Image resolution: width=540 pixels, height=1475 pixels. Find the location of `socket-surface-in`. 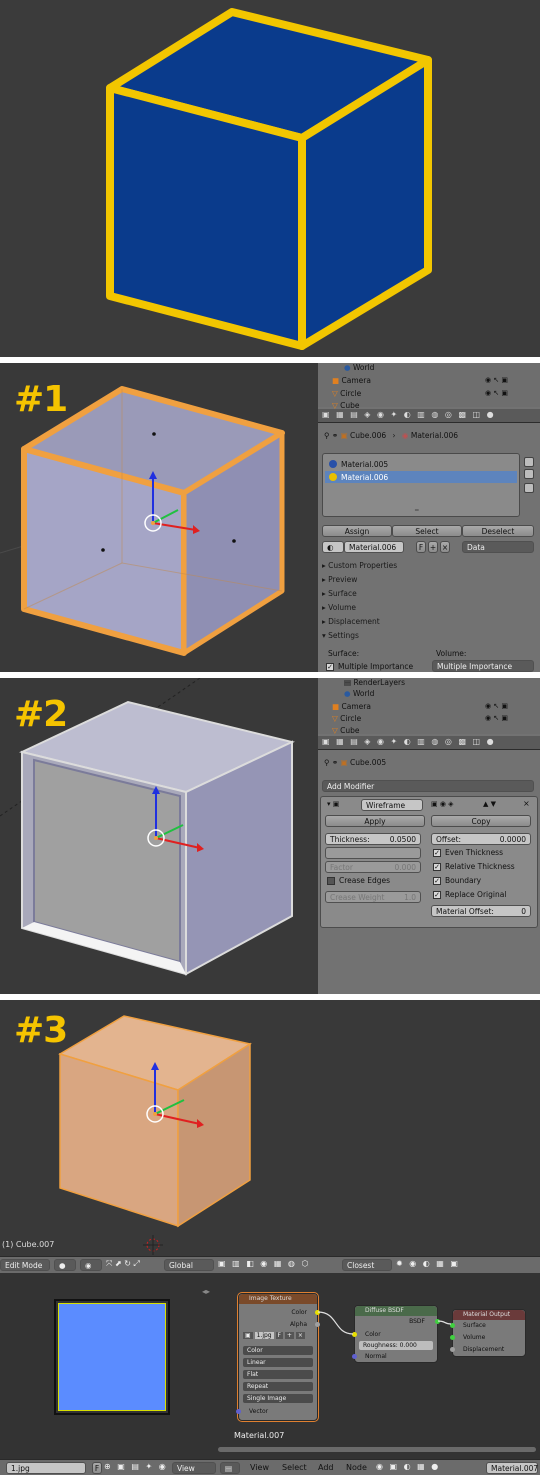

socket-surface-in is located at coordinates (452, 1325).